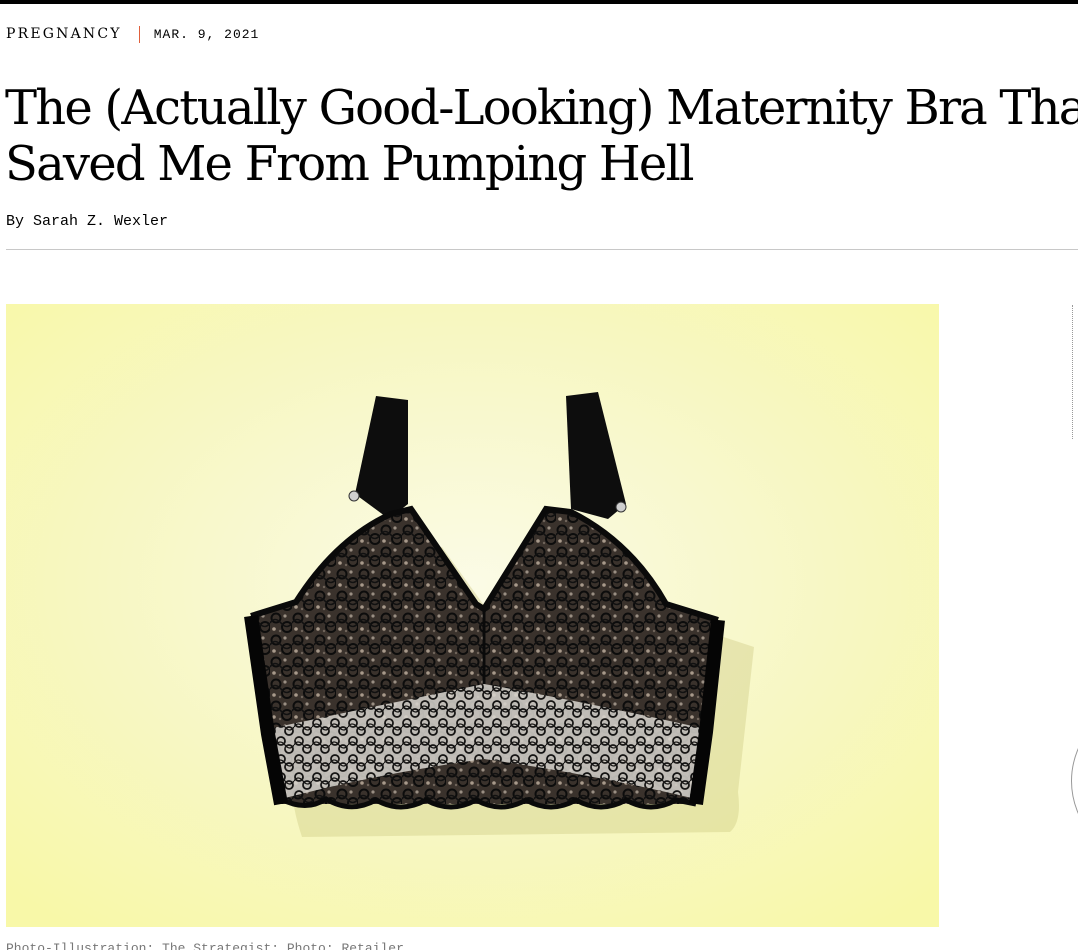 The width and height of the screenshot is (1078, 950). I want to click on byline: By Sarah Z. Wexler, so click(87, 221).